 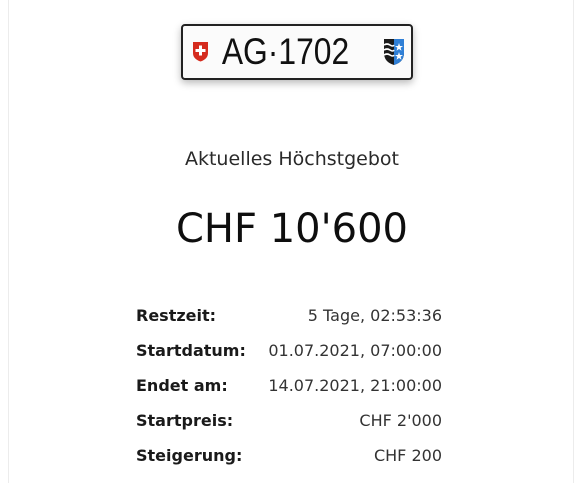 What do you see at coordinates (285, 51) in the screenshot?
I see `plate-number: AG·1702` at bounding box center [285, 51].